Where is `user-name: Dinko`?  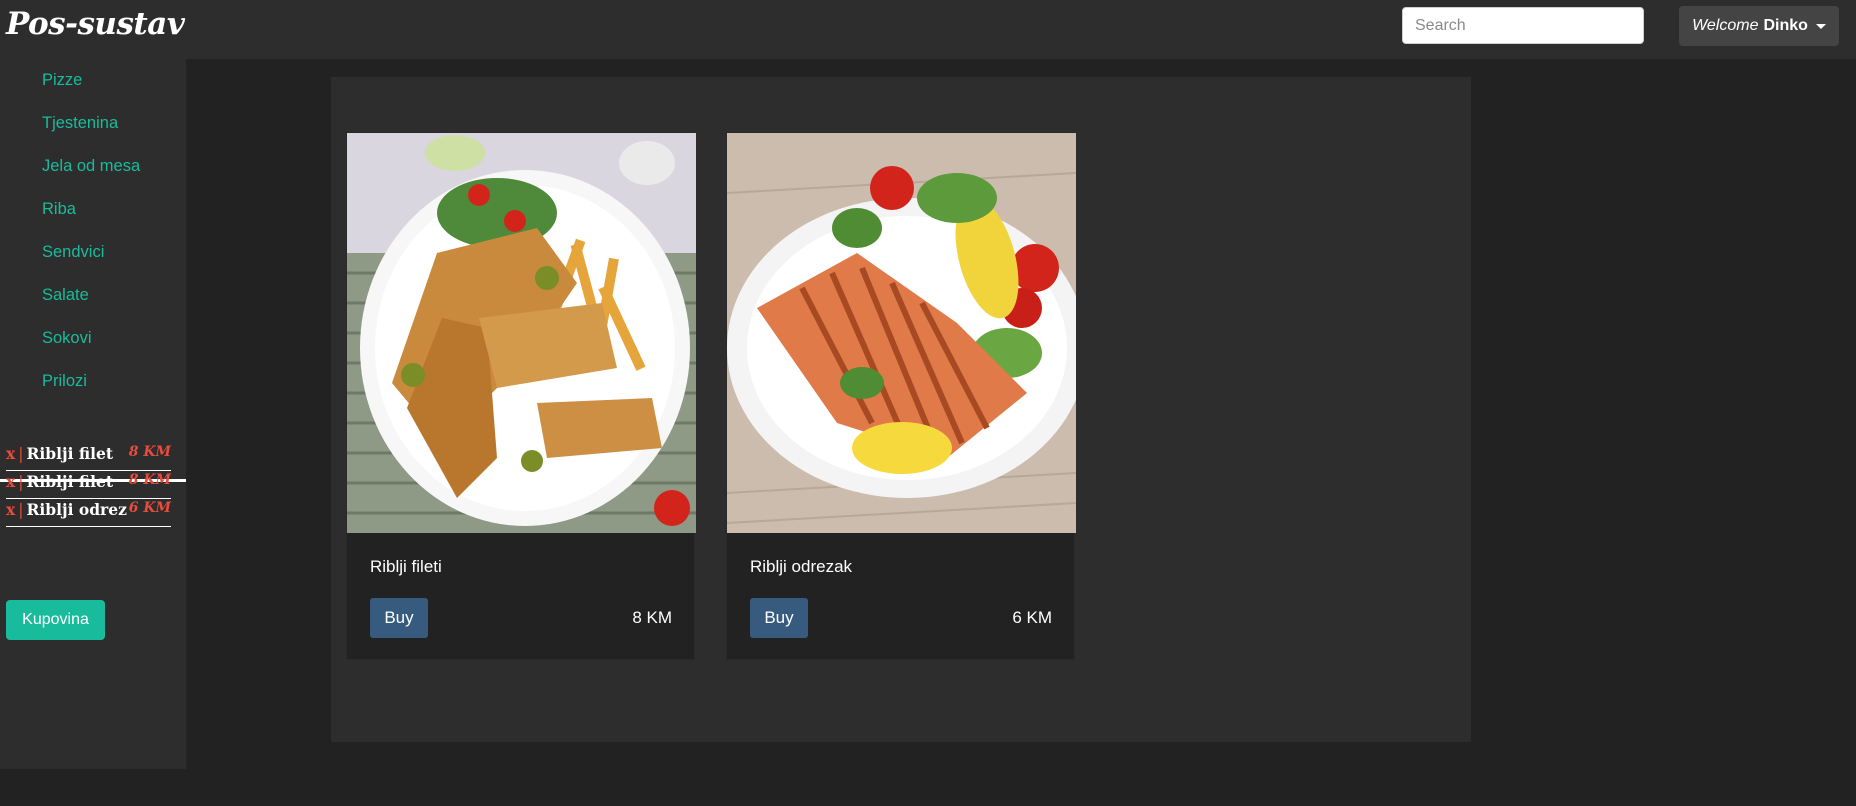
user-name: Dinko is located at coordinates (1785, 25).